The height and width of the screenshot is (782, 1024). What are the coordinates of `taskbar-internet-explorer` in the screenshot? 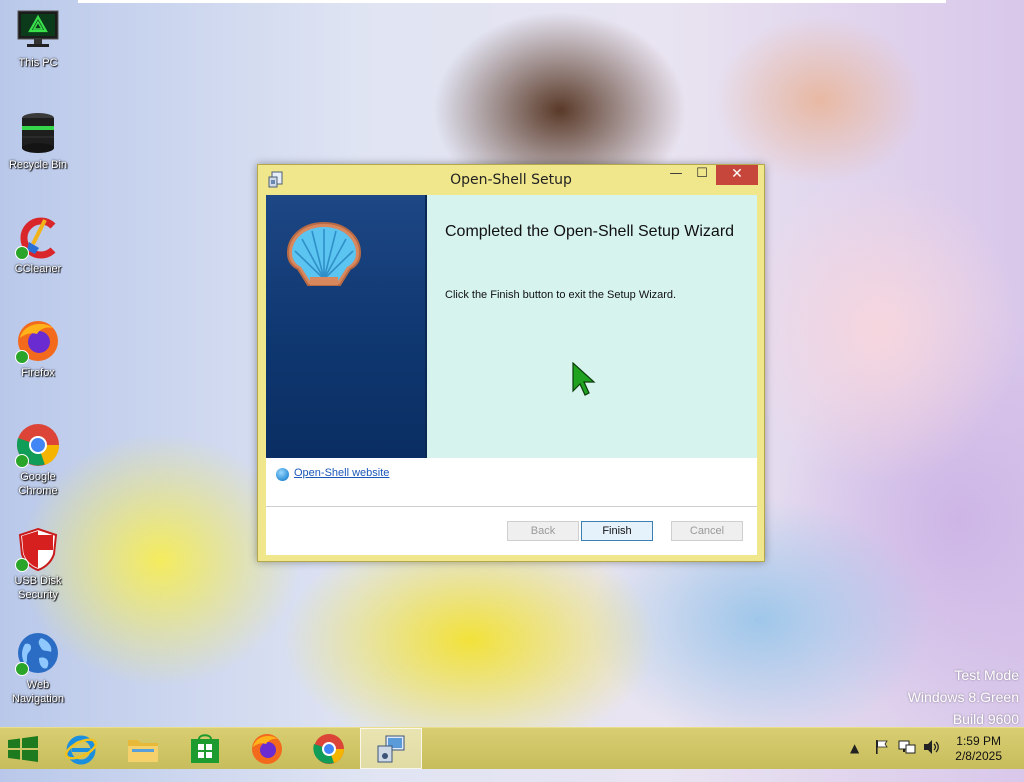 It's located at (81, 748).